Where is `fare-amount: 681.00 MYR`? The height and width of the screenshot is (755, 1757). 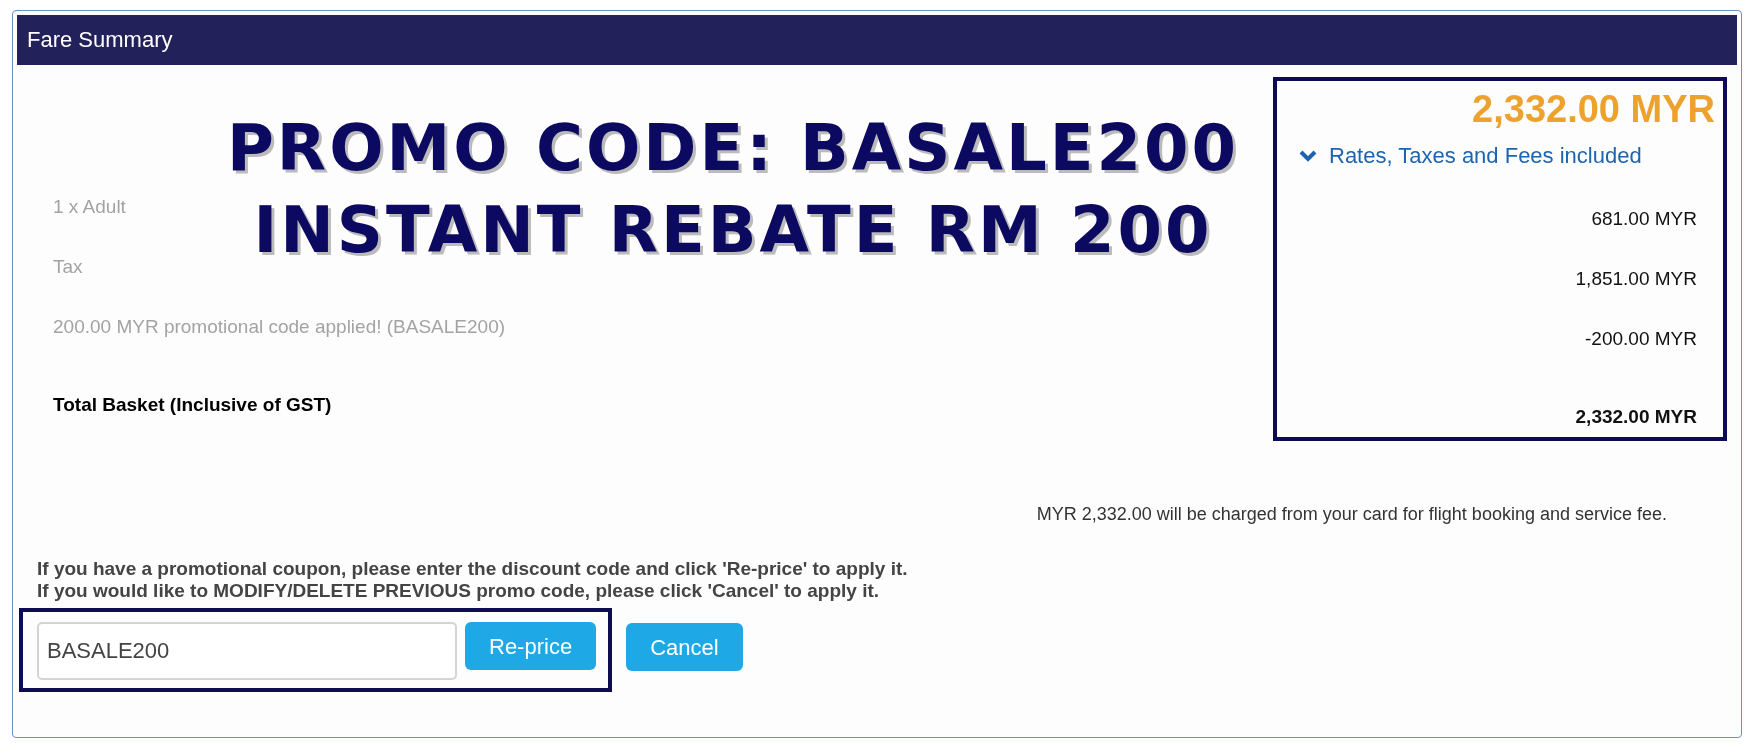
fare-amount: 681.00 MYR is located at coordinates (1644, 218).